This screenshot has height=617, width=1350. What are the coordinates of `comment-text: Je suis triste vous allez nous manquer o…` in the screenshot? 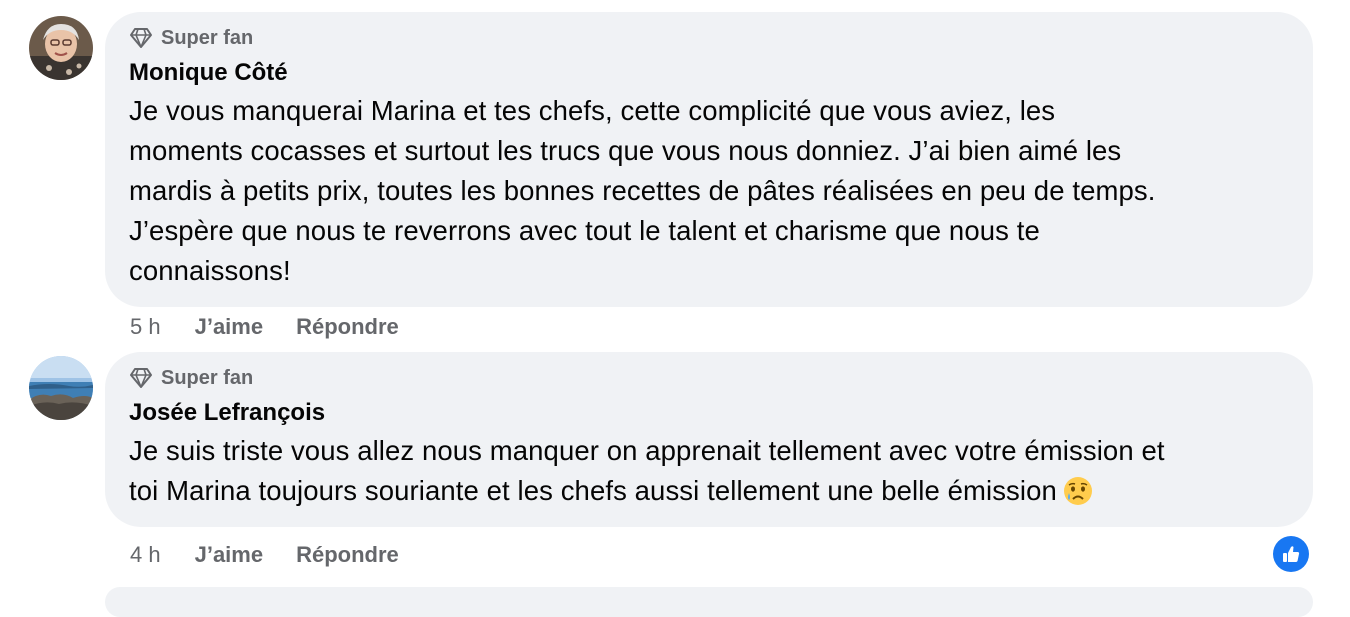 It's located at (647, 470).